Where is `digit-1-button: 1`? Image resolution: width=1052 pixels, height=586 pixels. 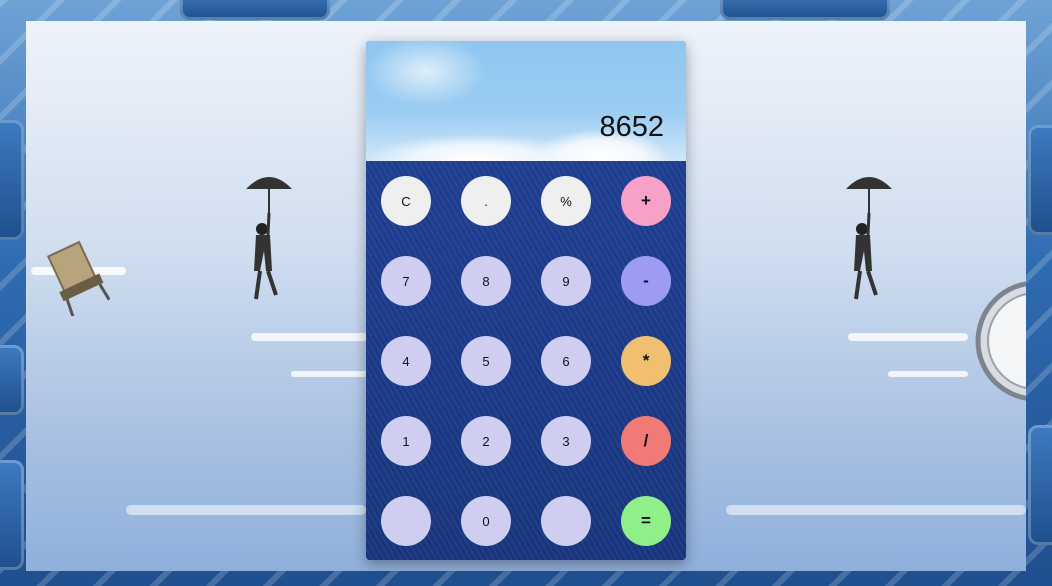
digit-1-button: 1 is located at coordinates (406, 441).